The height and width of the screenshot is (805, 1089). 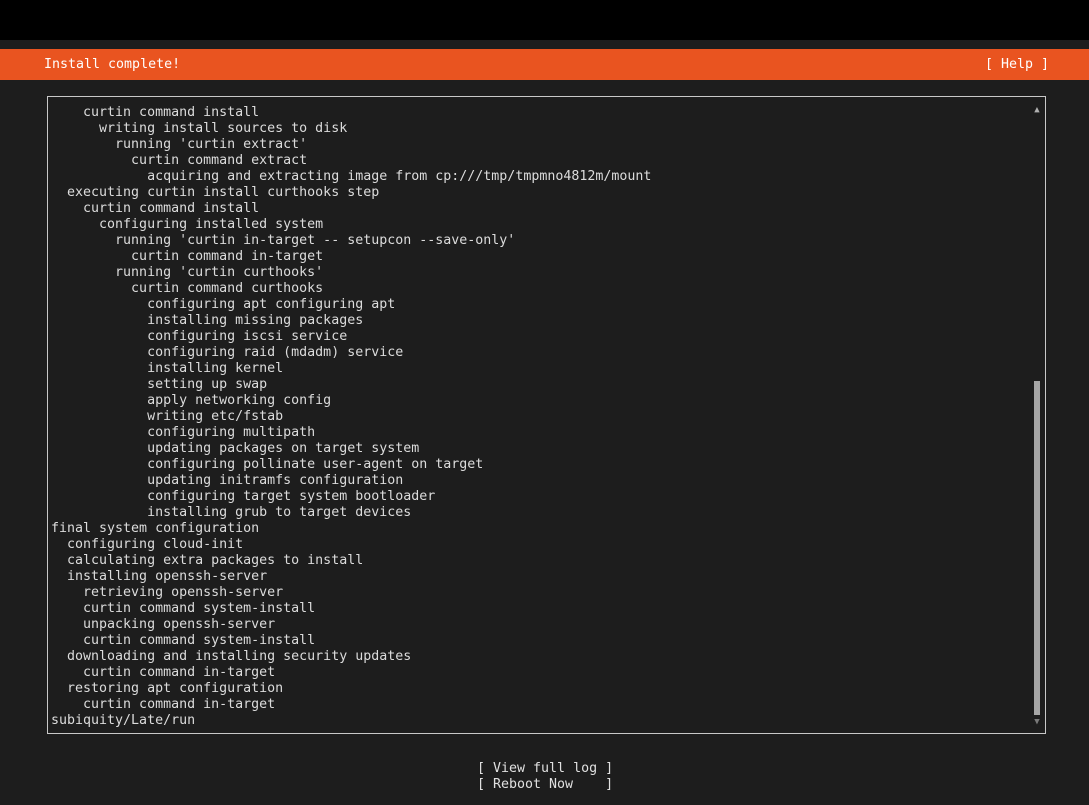 What do you see at coordinates (223, 304) in the screenshot?
I see `log-line: configuring apt configuring apt` at bounding box center [223, 304].